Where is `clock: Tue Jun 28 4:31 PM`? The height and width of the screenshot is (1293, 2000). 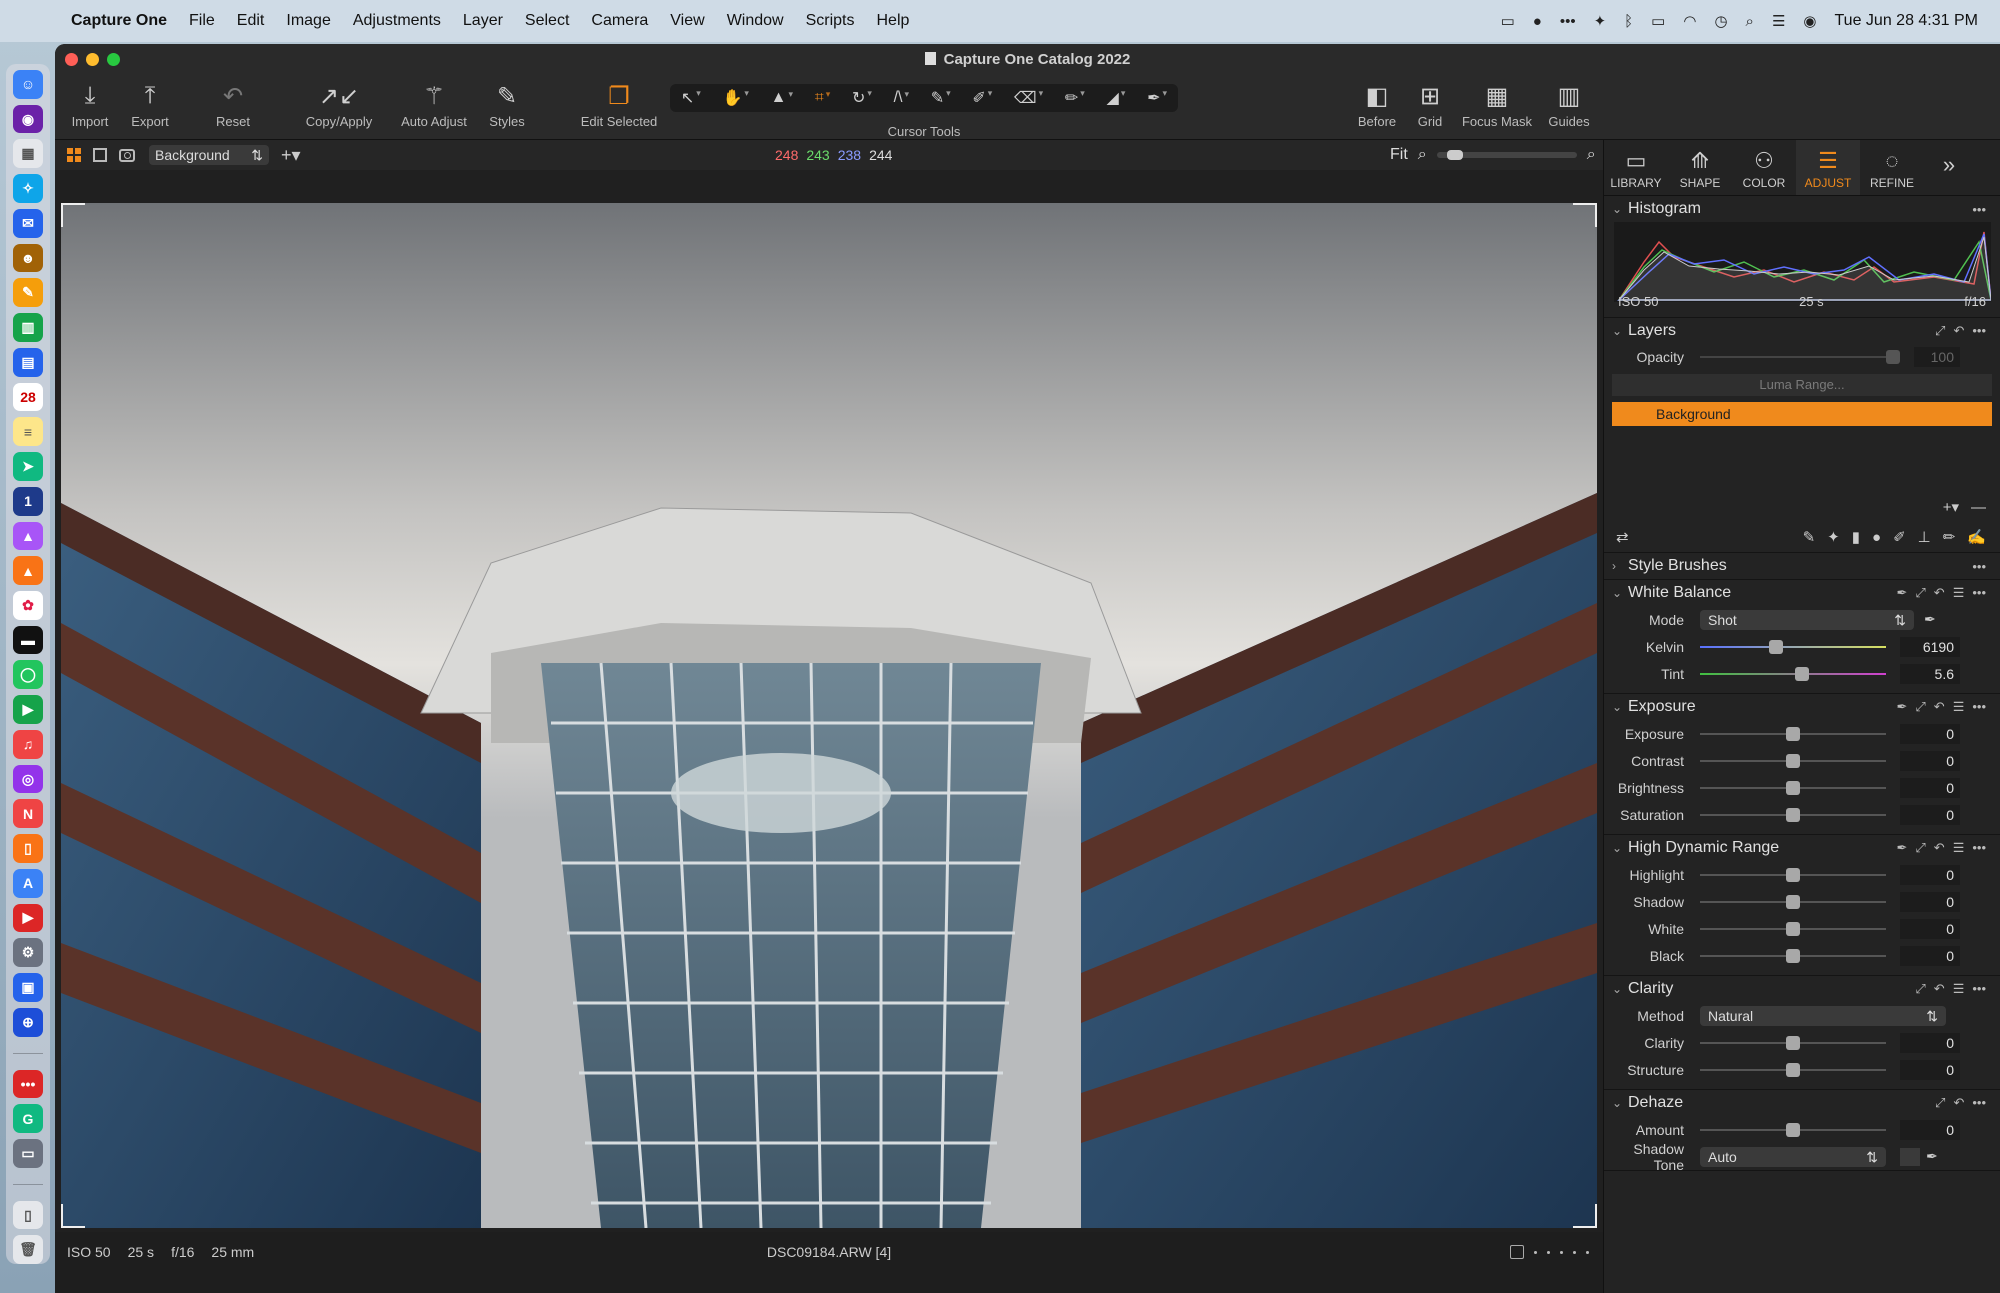
clock: Tue Jun 28 4:31 PM is located at coordinates (1907, 21).